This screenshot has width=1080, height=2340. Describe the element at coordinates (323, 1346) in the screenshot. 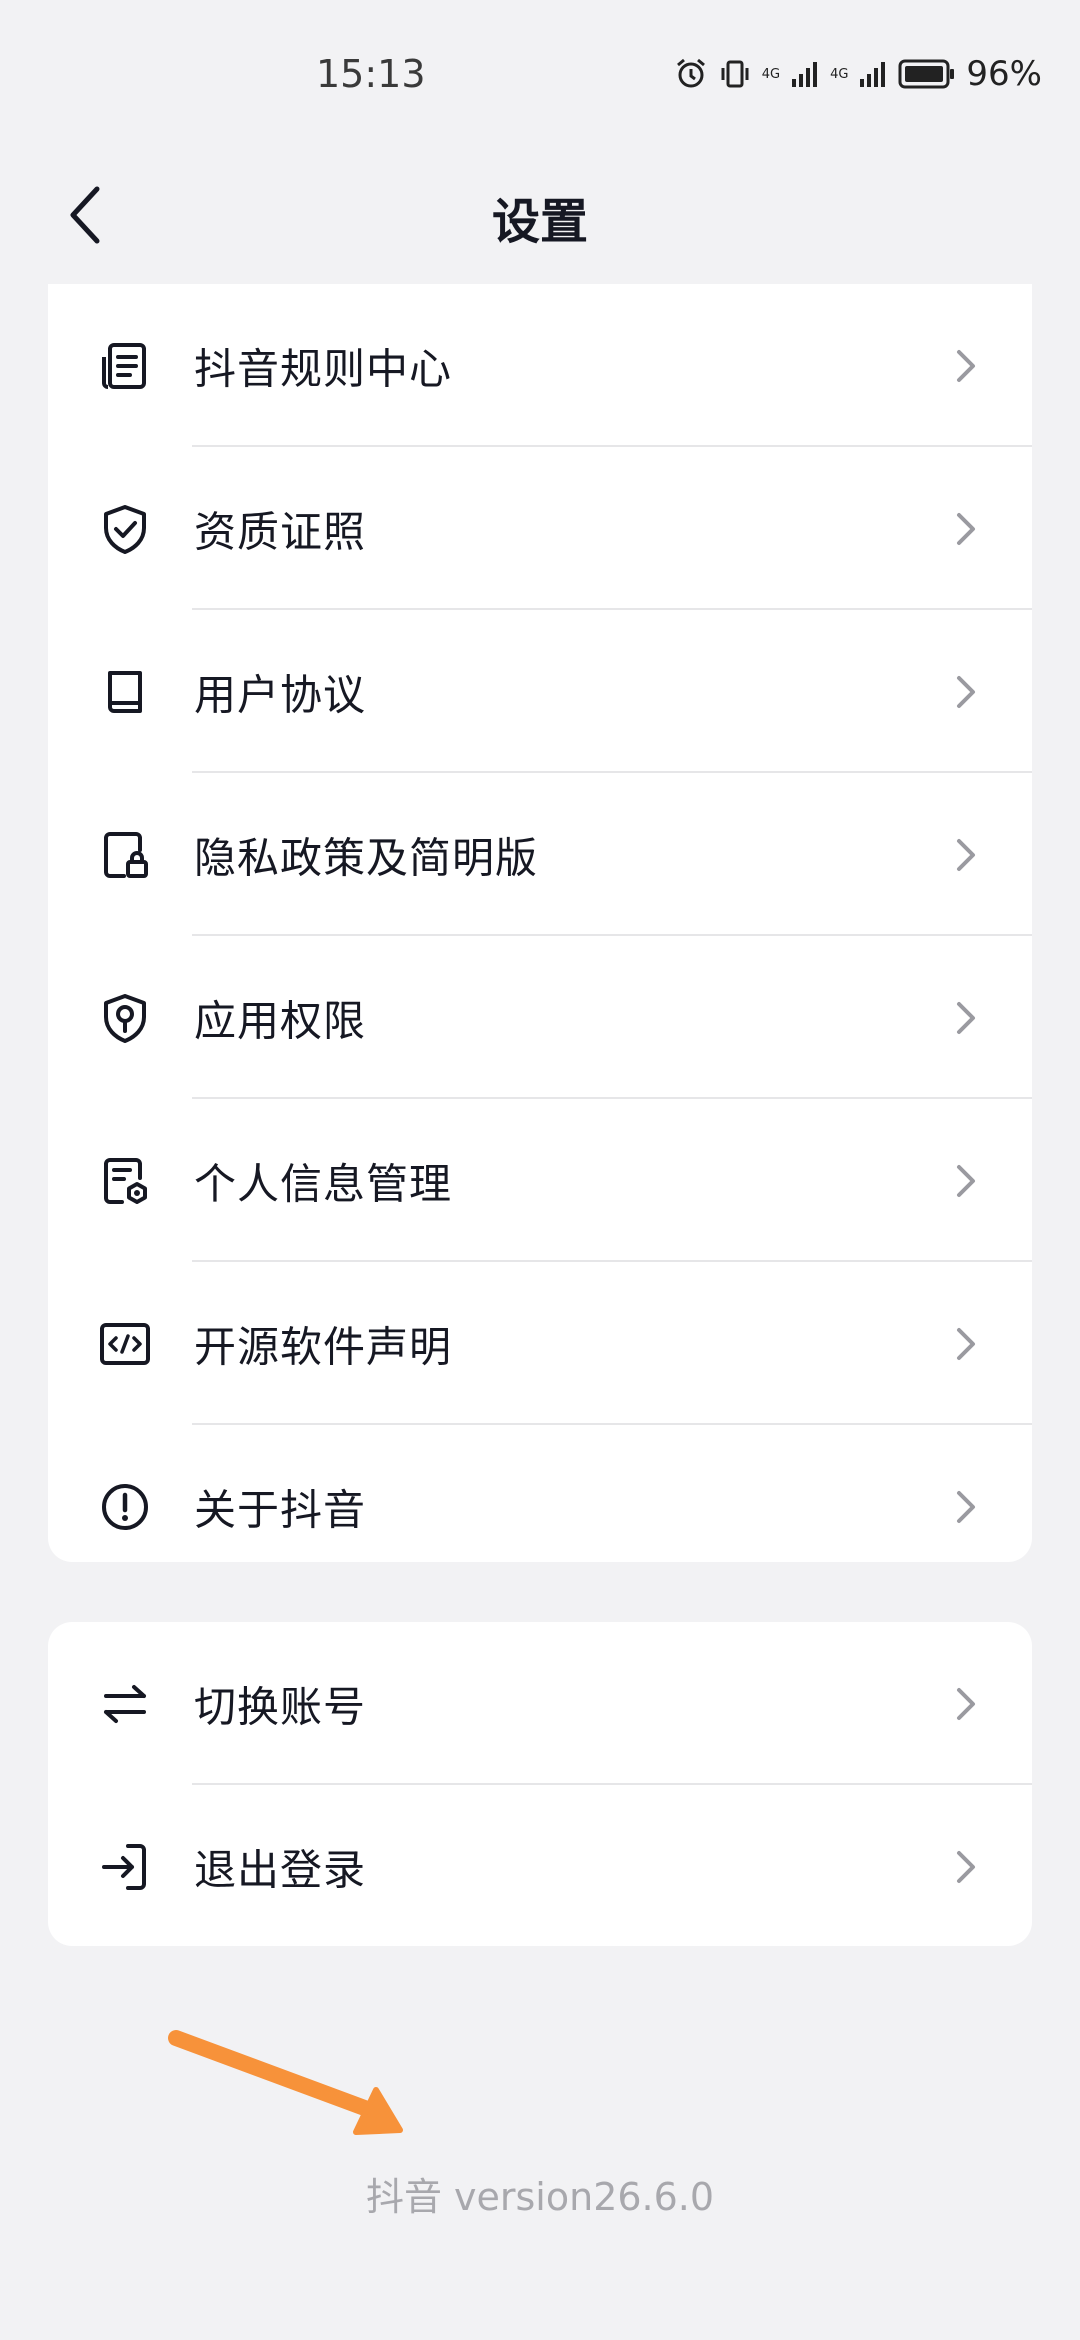

I see `menu-item-label: 开源软件声明` at that location.